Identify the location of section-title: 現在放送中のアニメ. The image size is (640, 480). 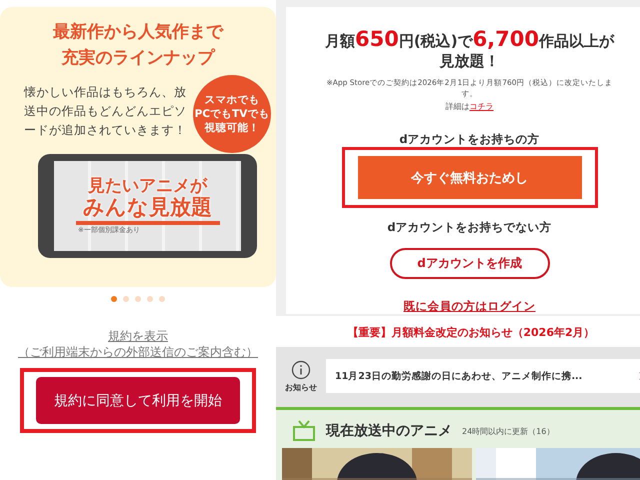
(389, 431).